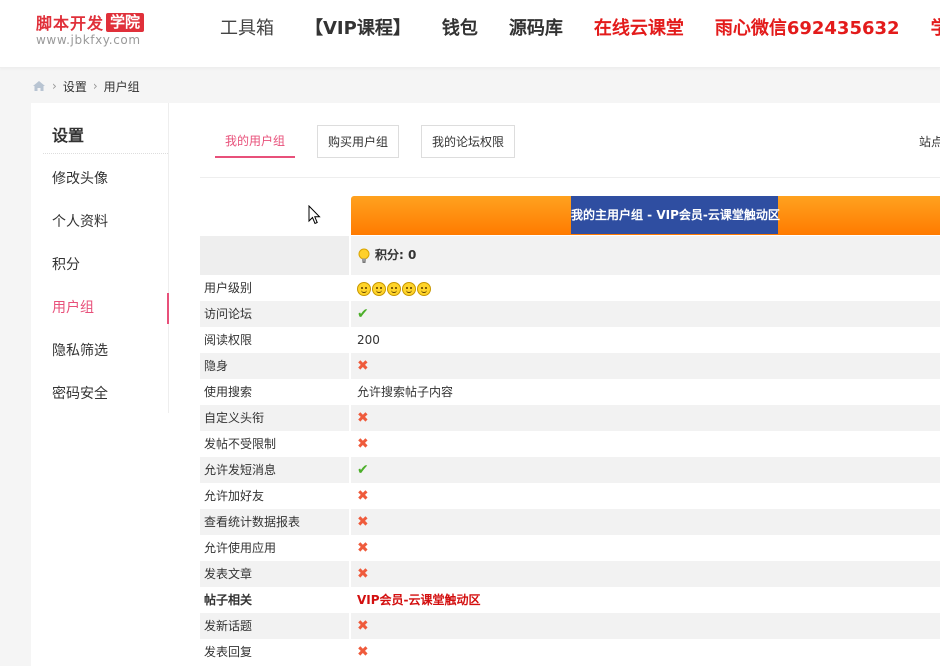 The image size is (940, 666). Describe the element at coordinates (358, 141) in the screenshot. I see `tab-1: 购买用户组` at that location.